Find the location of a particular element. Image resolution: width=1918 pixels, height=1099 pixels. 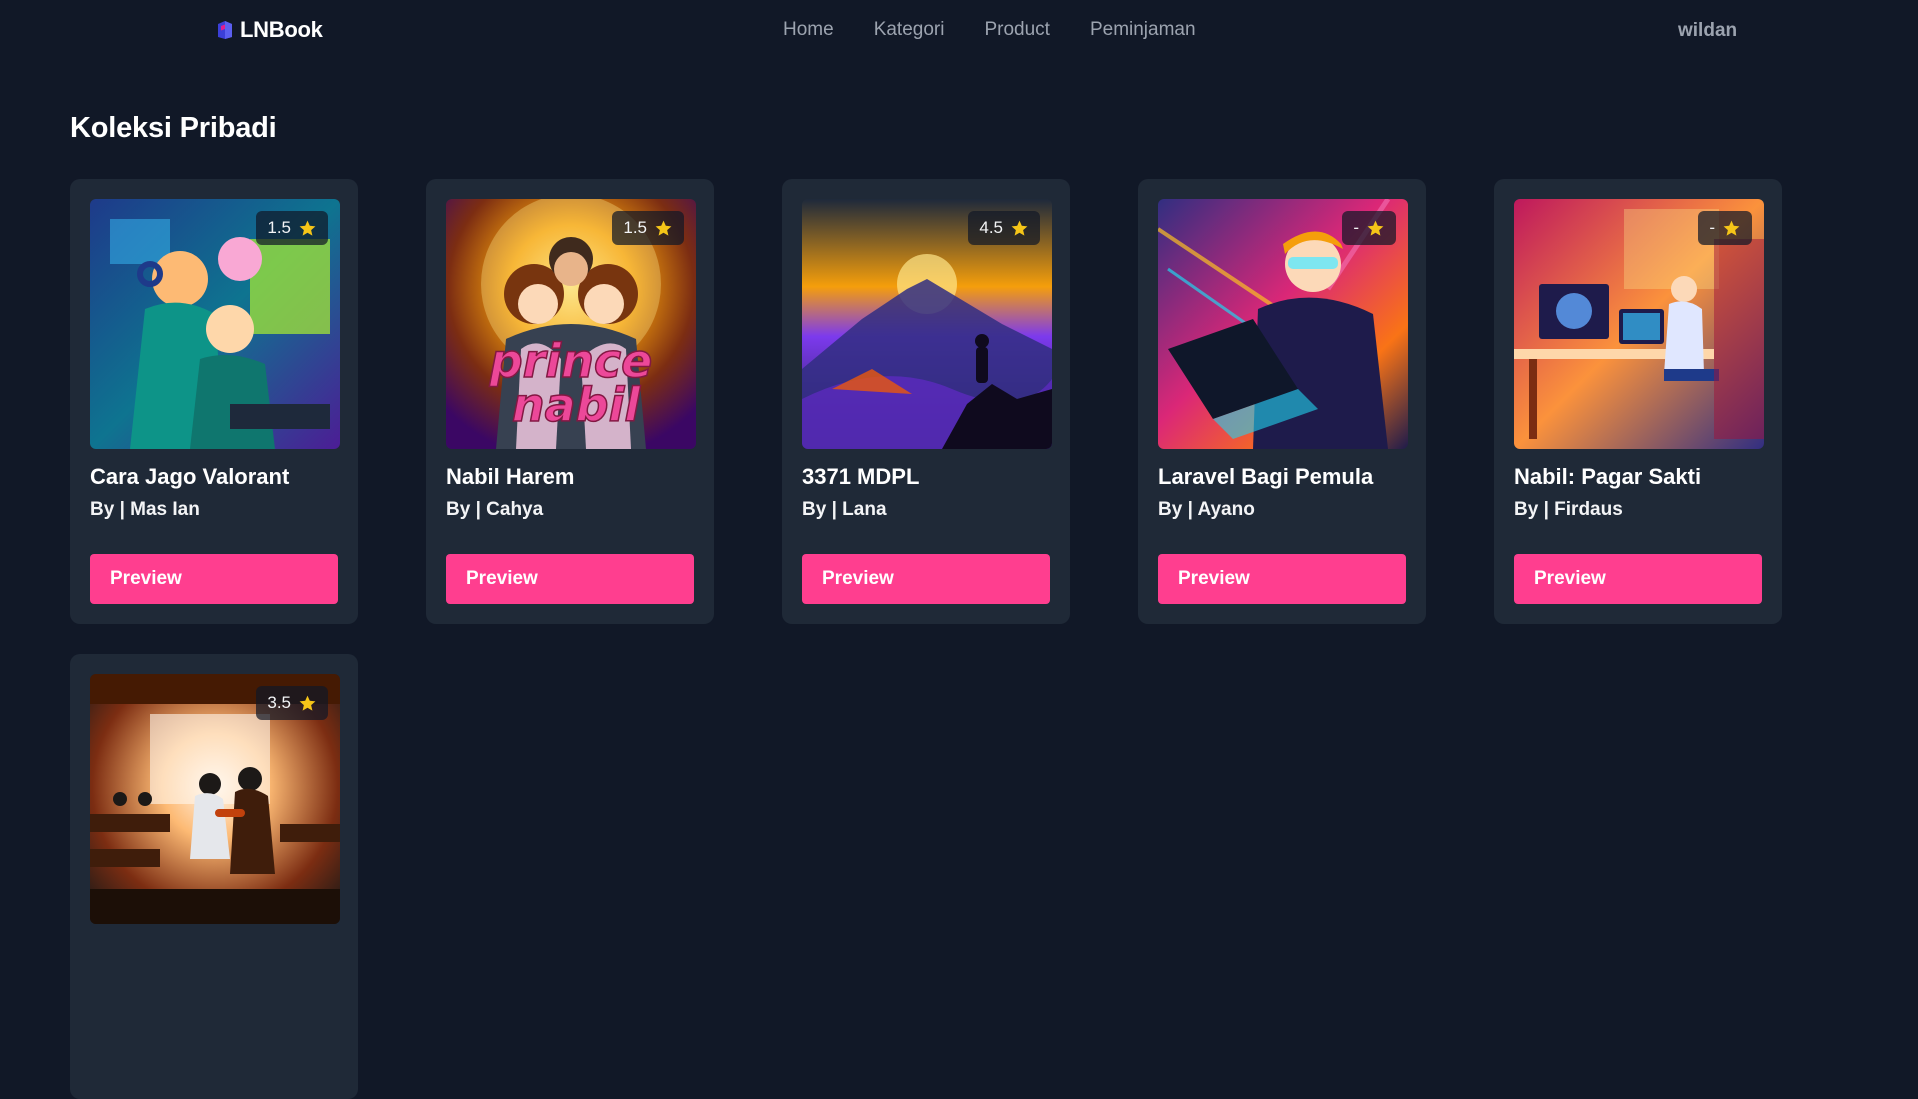

book-card: - Laravel Bagi Pemula By | Ayano Preview is located at coordinates (1282, 401).